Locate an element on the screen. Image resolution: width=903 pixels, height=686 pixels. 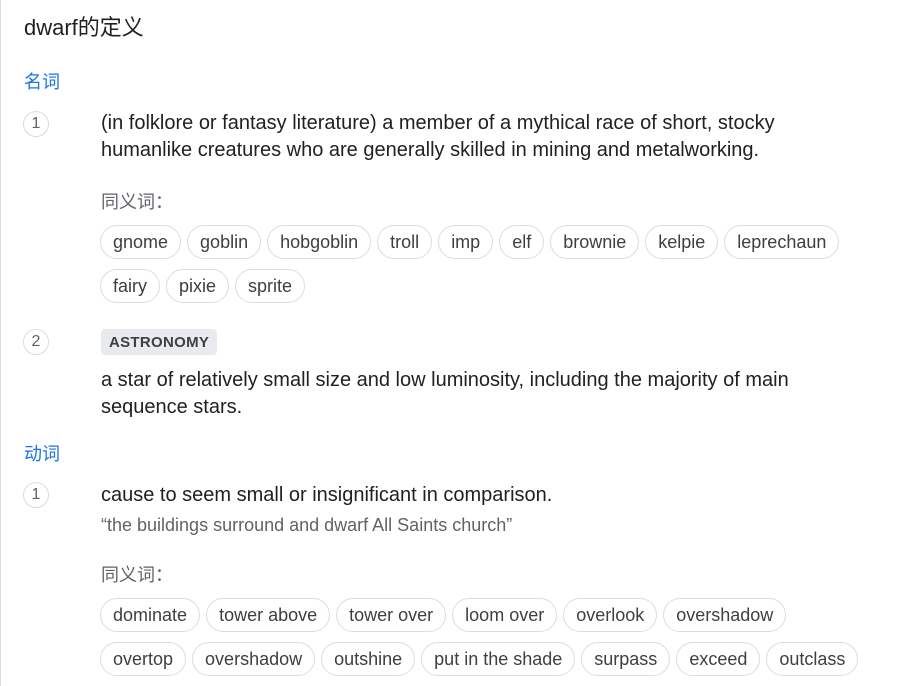
synonym-chip: overlook is located at coordinates (610, 615).